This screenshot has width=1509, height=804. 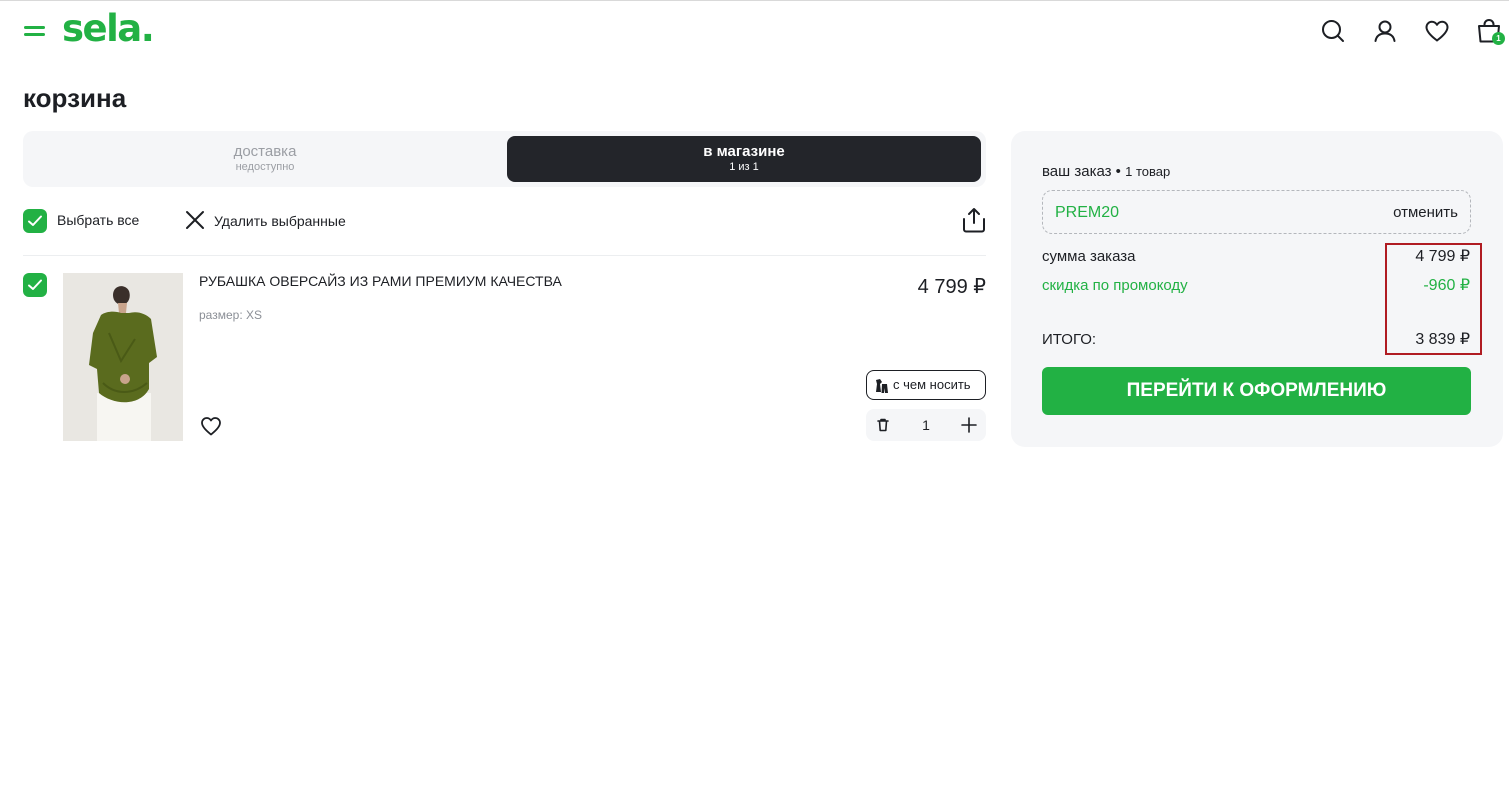 I want to click on logo: sela., so click(x=108, y=29).